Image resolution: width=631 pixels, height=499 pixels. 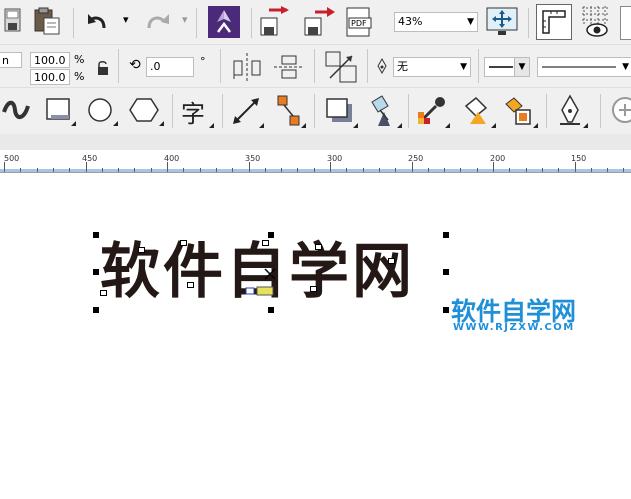 What do you see at coordinates (554, 22) in the screenshot?
I see `rulers-icon` at bounding box center [554, 22].